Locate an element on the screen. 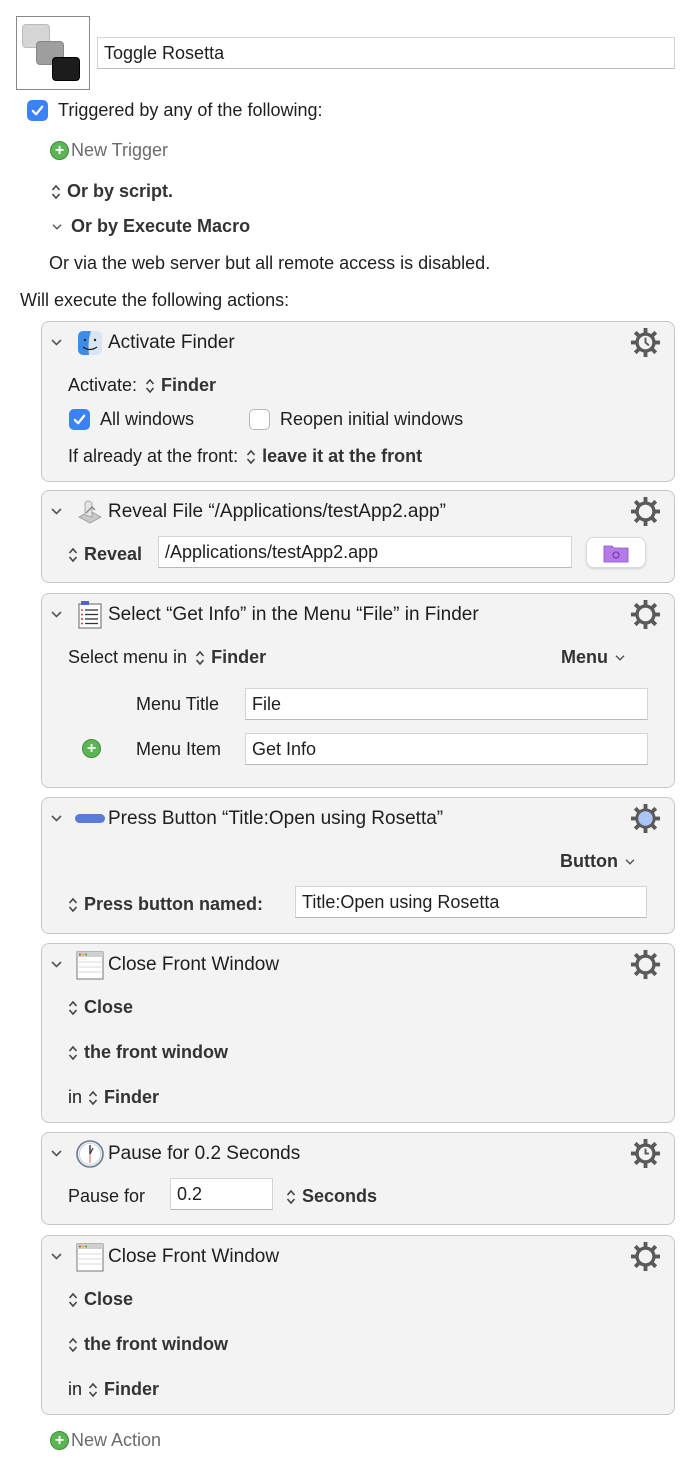  if-front-value: leave it at the front is located at coordinates (342, 456).